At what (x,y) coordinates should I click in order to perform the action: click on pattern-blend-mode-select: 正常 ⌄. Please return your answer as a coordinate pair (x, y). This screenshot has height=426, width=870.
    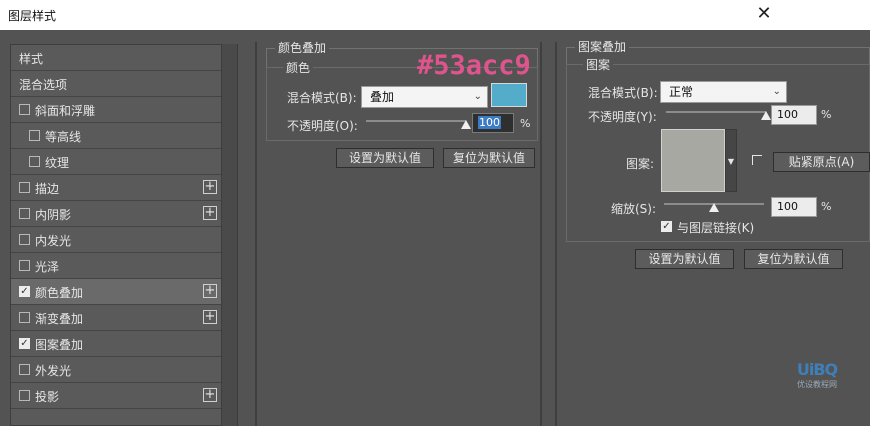
    Looking at the image, I should click on (723, 92).